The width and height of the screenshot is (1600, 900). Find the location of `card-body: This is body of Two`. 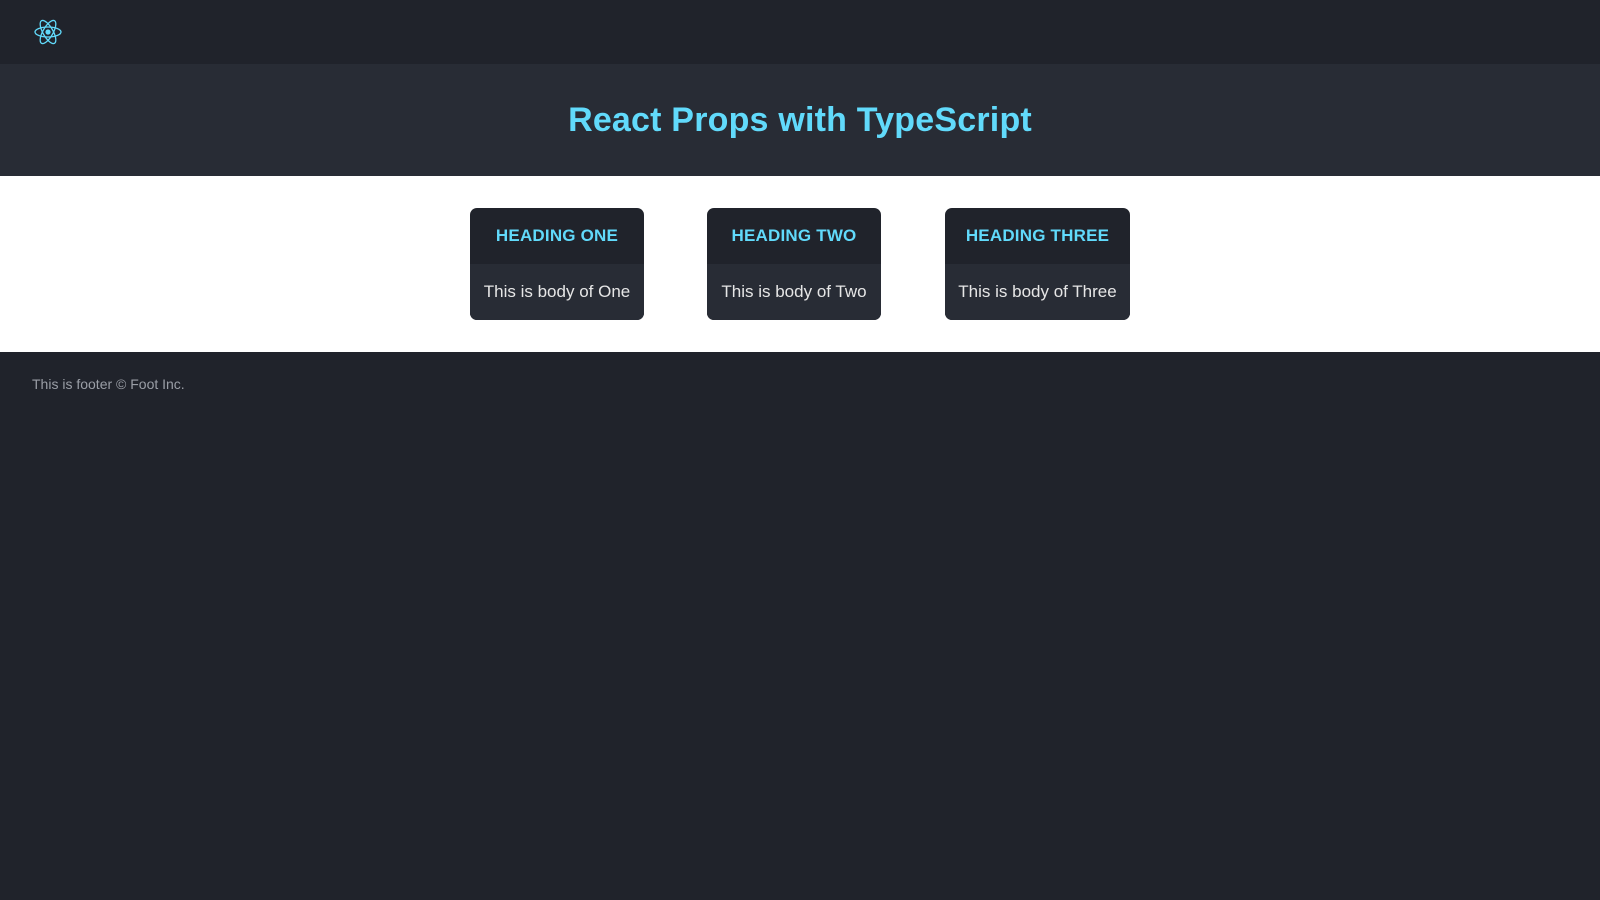

card-body: This is body of Two is located at coordinates (794, 292).